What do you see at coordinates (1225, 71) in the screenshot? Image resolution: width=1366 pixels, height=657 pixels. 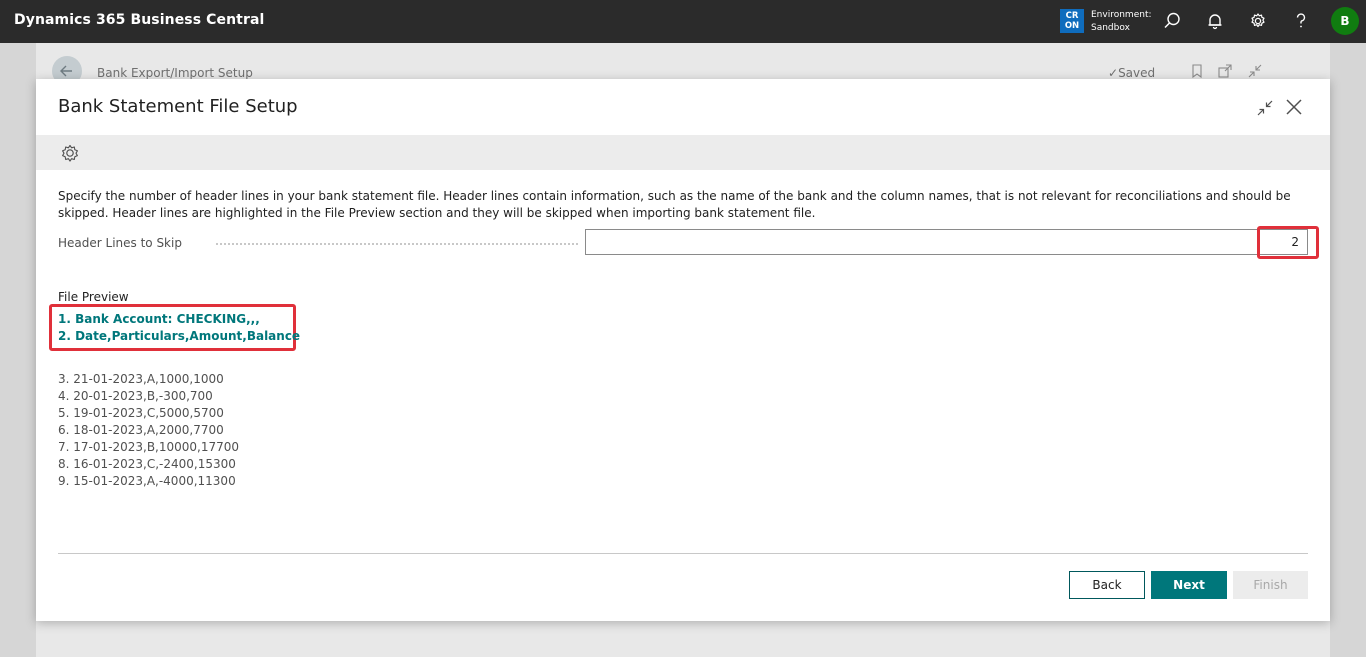 I see `open-new-window-icon` at bounding box center [1225, 71].